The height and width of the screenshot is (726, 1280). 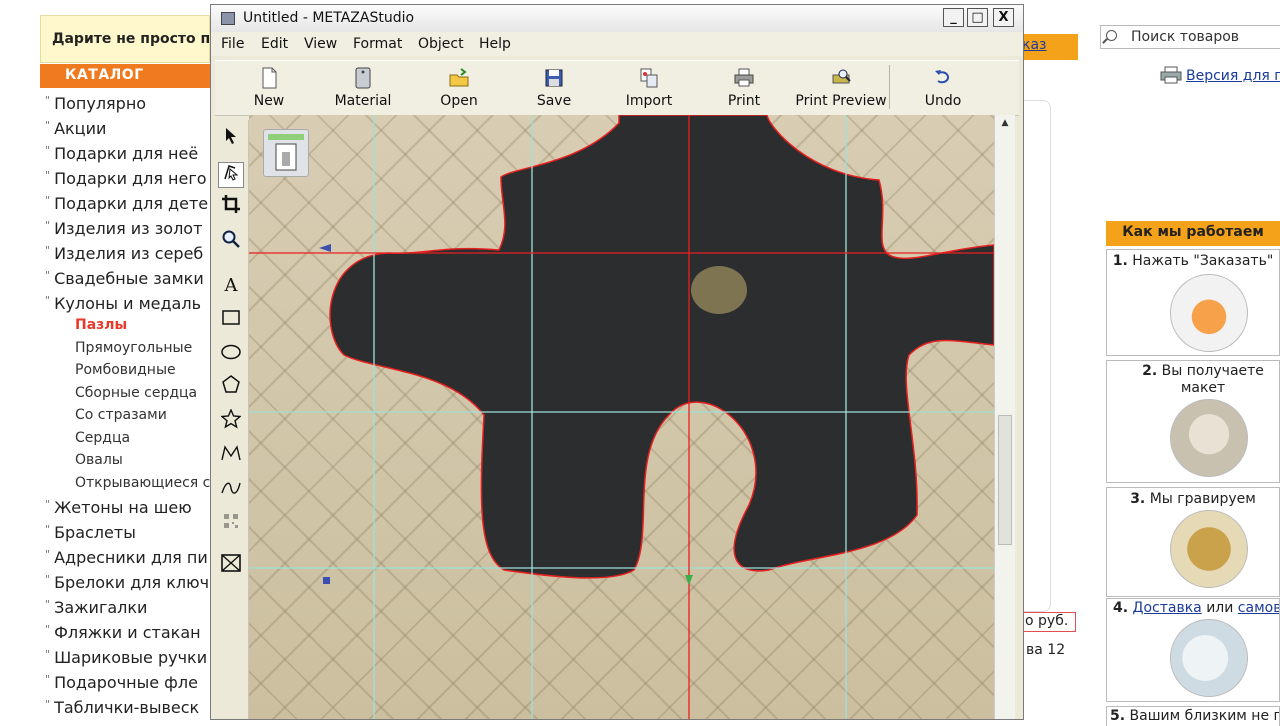 I want to click on material-thumbnail, so click(x=286, y=153).